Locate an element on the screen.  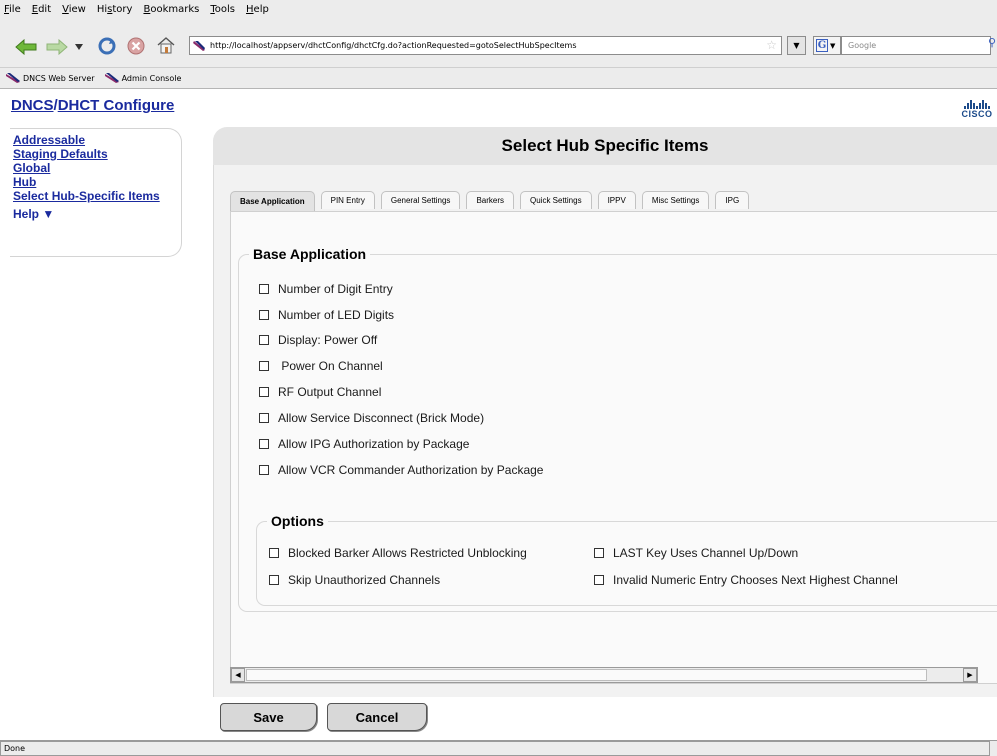
cisco-logo: CISCO is located at coordinates (977, 110).